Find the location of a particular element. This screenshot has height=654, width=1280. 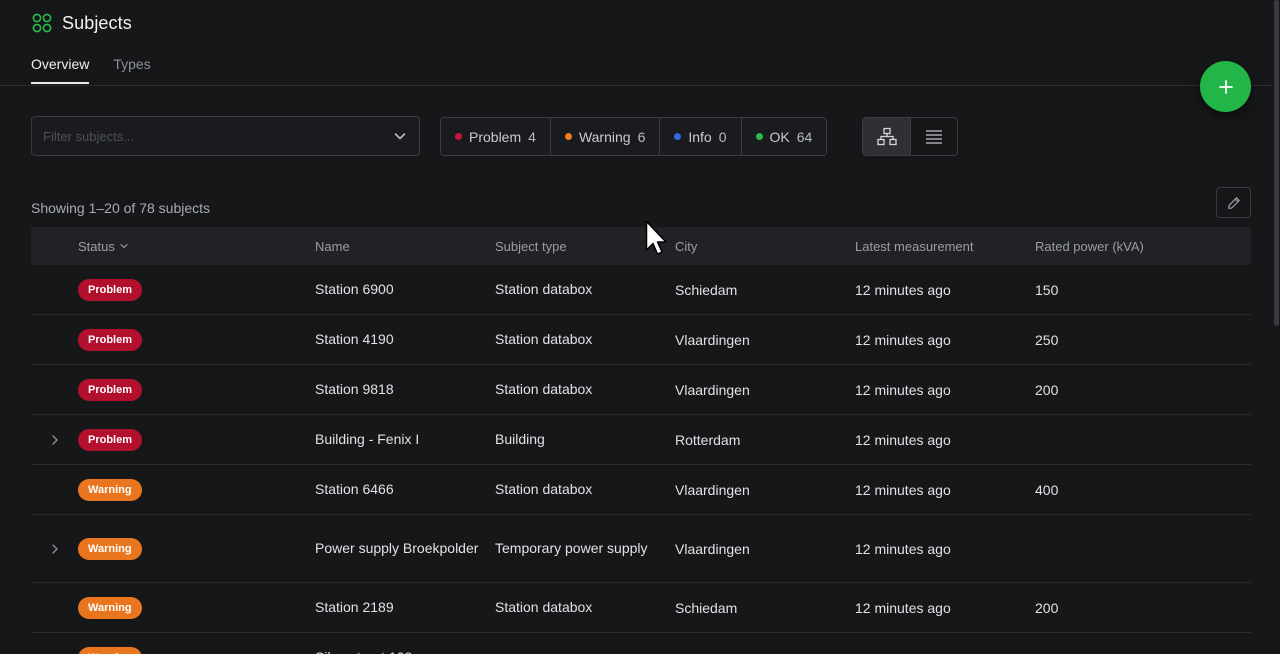

plus-icon is located at coordinates (1225, 86).